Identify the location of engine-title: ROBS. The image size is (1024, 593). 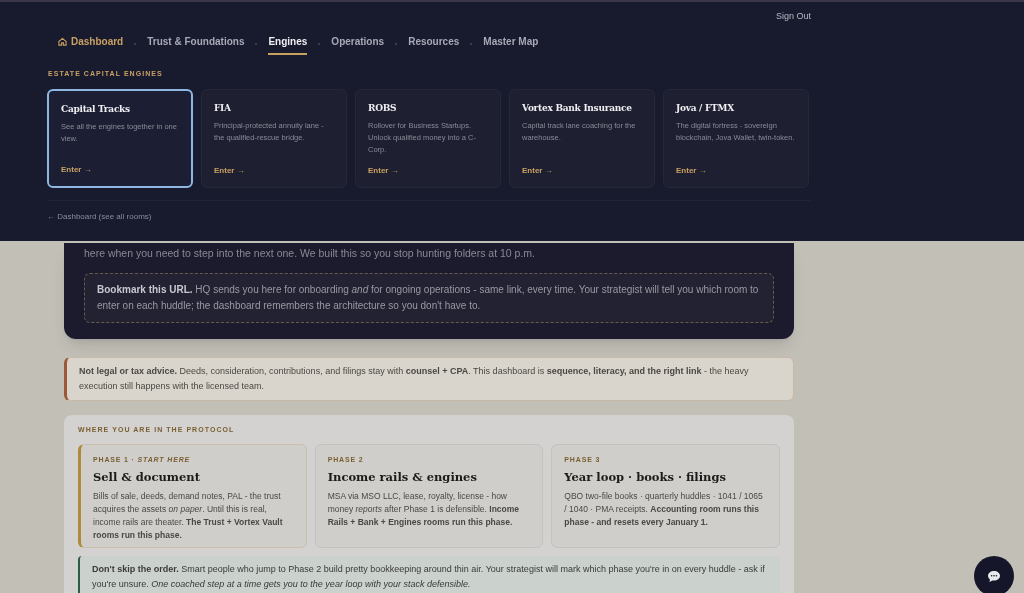
(383, 108).